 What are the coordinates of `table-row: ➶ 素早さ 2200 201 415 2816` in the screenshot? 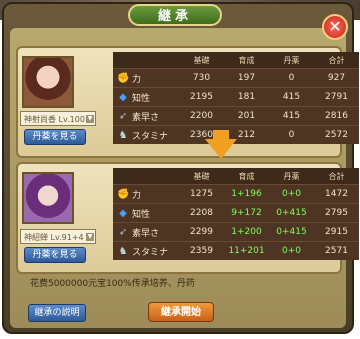 It's located at (236, 116).